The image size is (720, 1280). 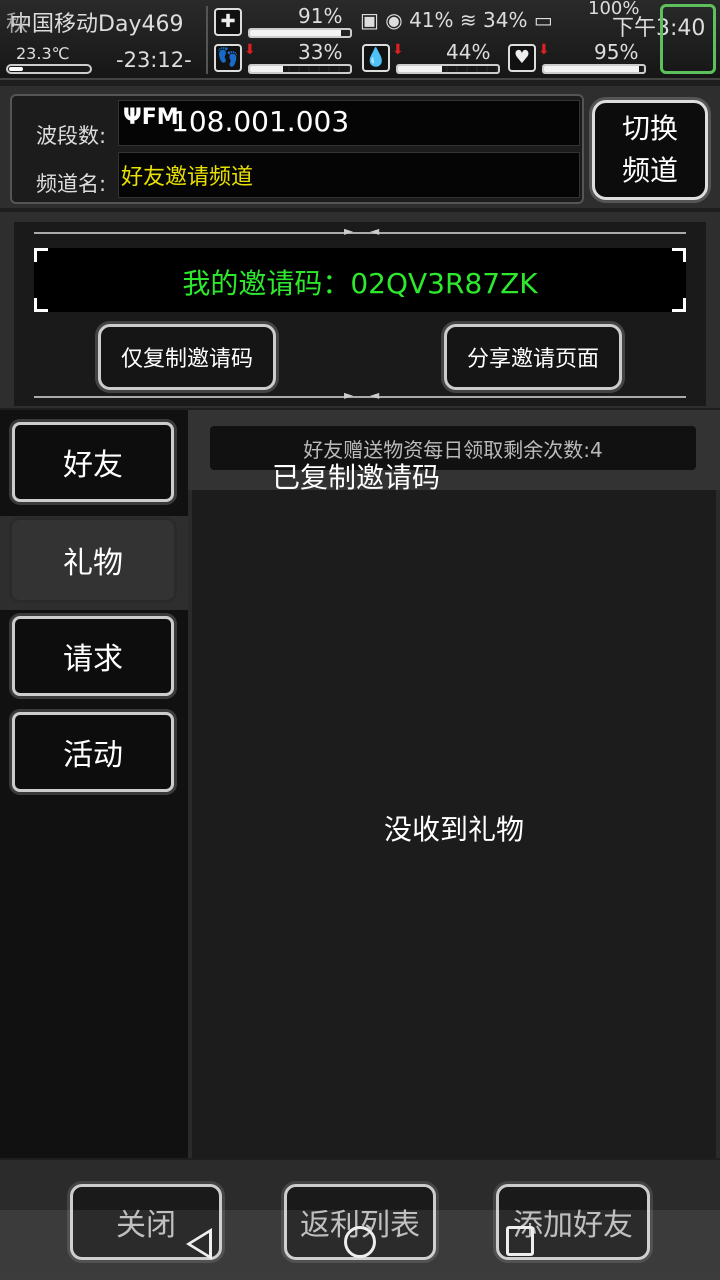 I want to click on stat-stamina-value: 33%, so click(x=320, y=52).